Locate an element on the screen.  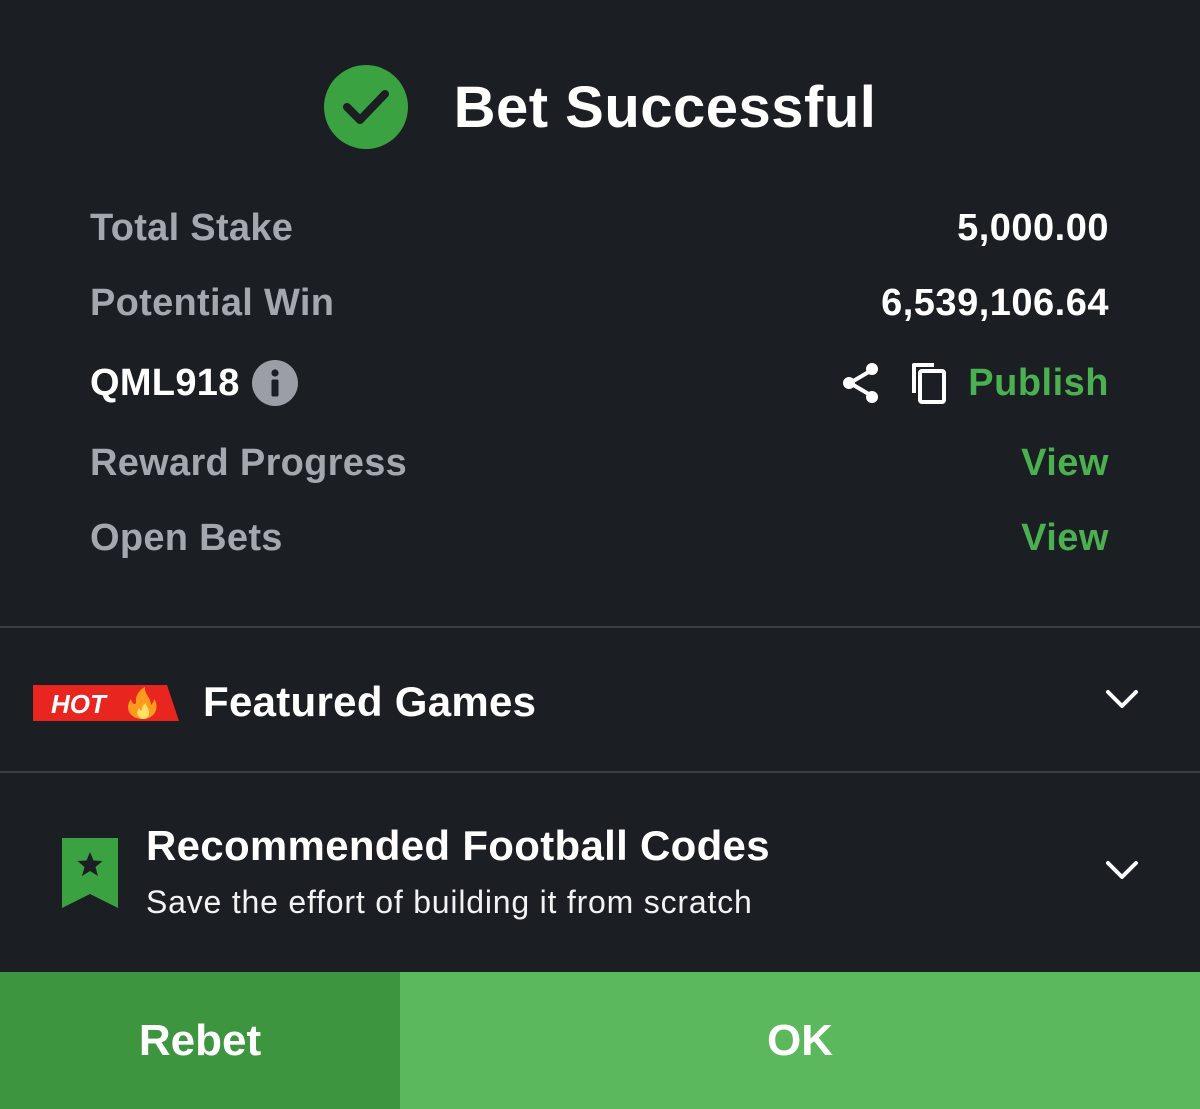
bottom-action-bar: Rebet OK is located at coordinates (600, 1040).